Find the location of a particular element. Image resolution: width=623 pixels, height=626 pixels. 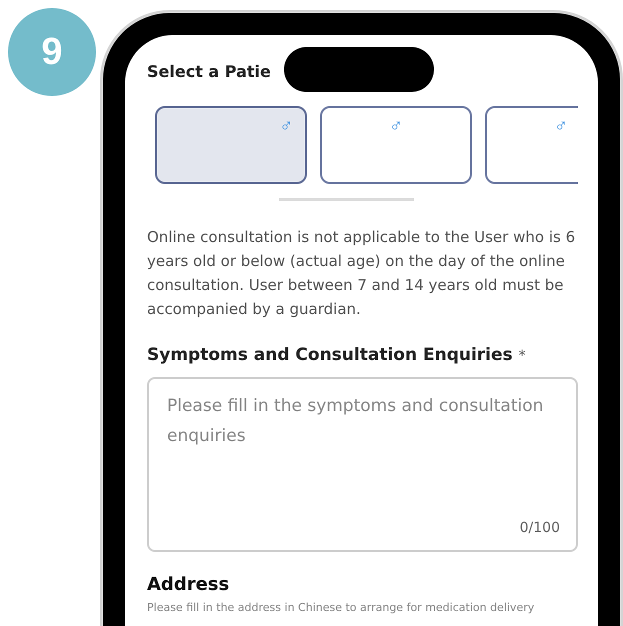

hint-text: Please fill in the address in Chinese to arrange for medication delivery is located at coordinates (341, 607).